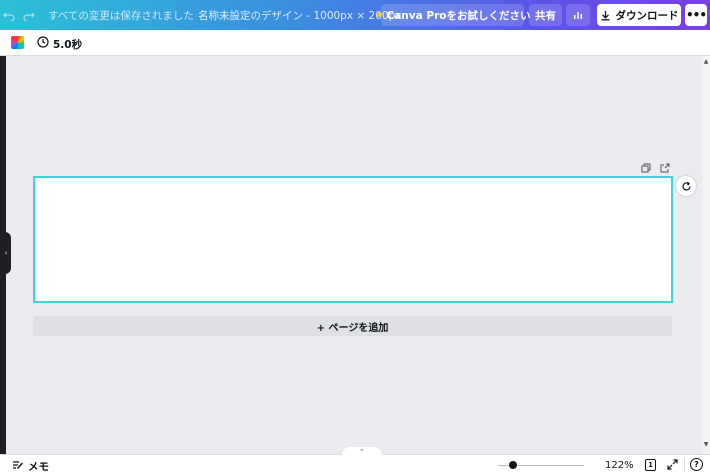 Image resolution: width=710 pixels, height=476 pixels. I want to click on insights-button, so click(578, 15).